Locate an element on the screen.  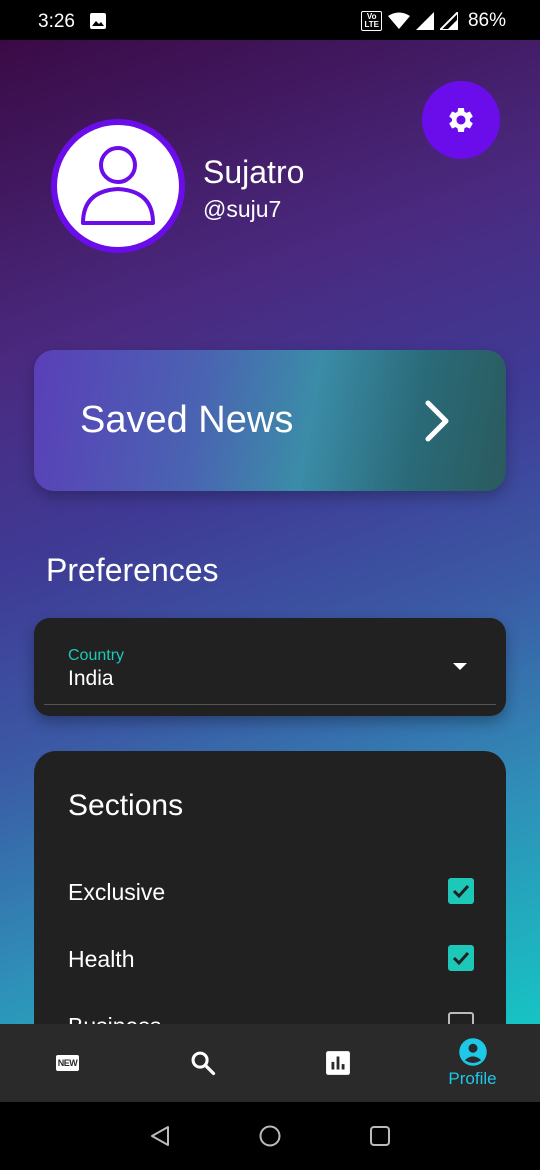
section-item-health: Health is located at coordinates (271, 960).